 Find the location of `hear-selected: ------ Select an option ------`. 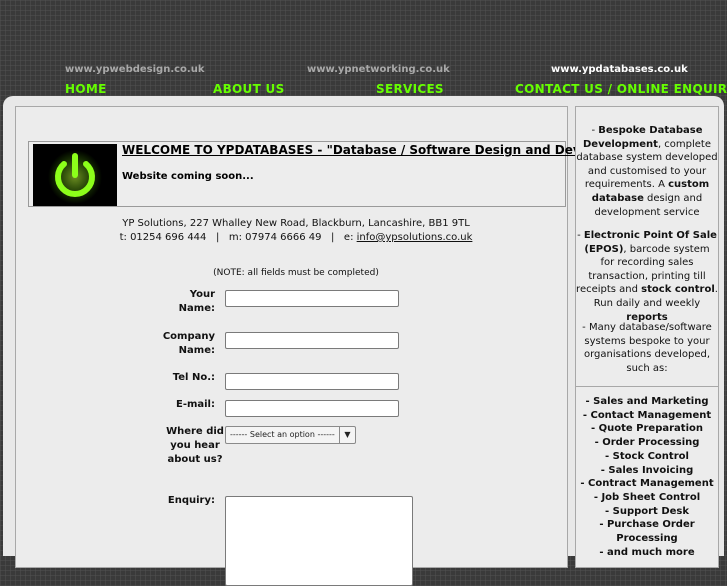

hear-selected: ------ Select an option ------ is located at coordinates (282, 434).